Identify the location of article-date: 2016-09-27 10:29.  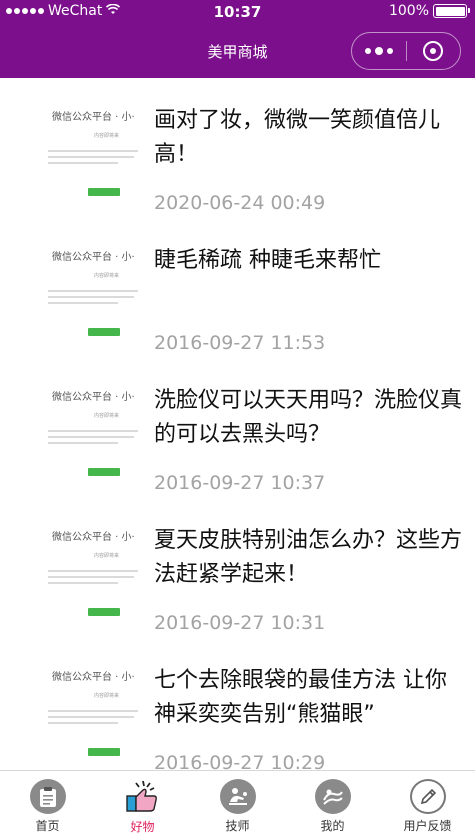
(240, 761).